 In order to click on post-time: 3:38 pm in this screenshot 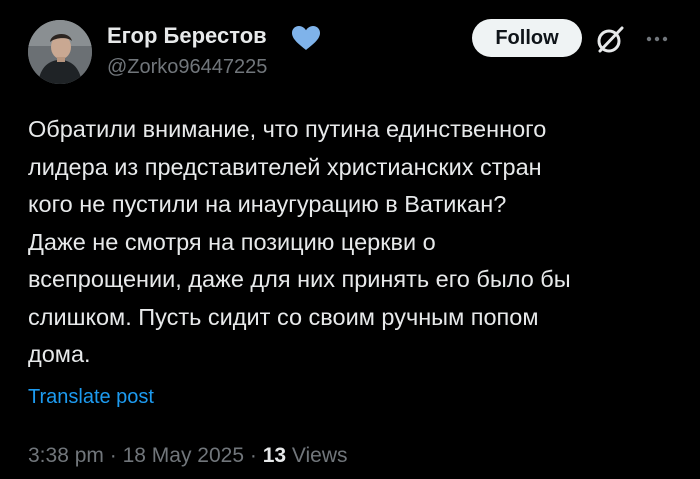, I will do `click(66, 455)`.